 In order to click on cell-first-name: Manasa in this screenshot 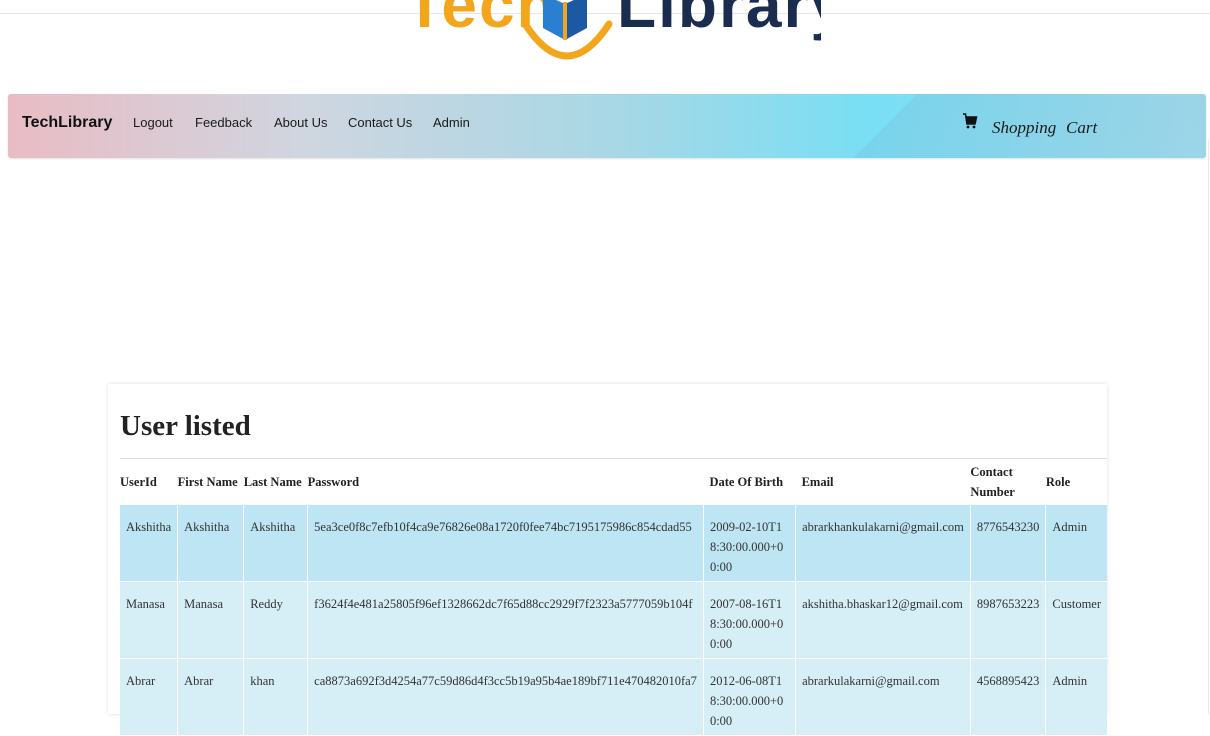, I will do `click(210, 620)`.